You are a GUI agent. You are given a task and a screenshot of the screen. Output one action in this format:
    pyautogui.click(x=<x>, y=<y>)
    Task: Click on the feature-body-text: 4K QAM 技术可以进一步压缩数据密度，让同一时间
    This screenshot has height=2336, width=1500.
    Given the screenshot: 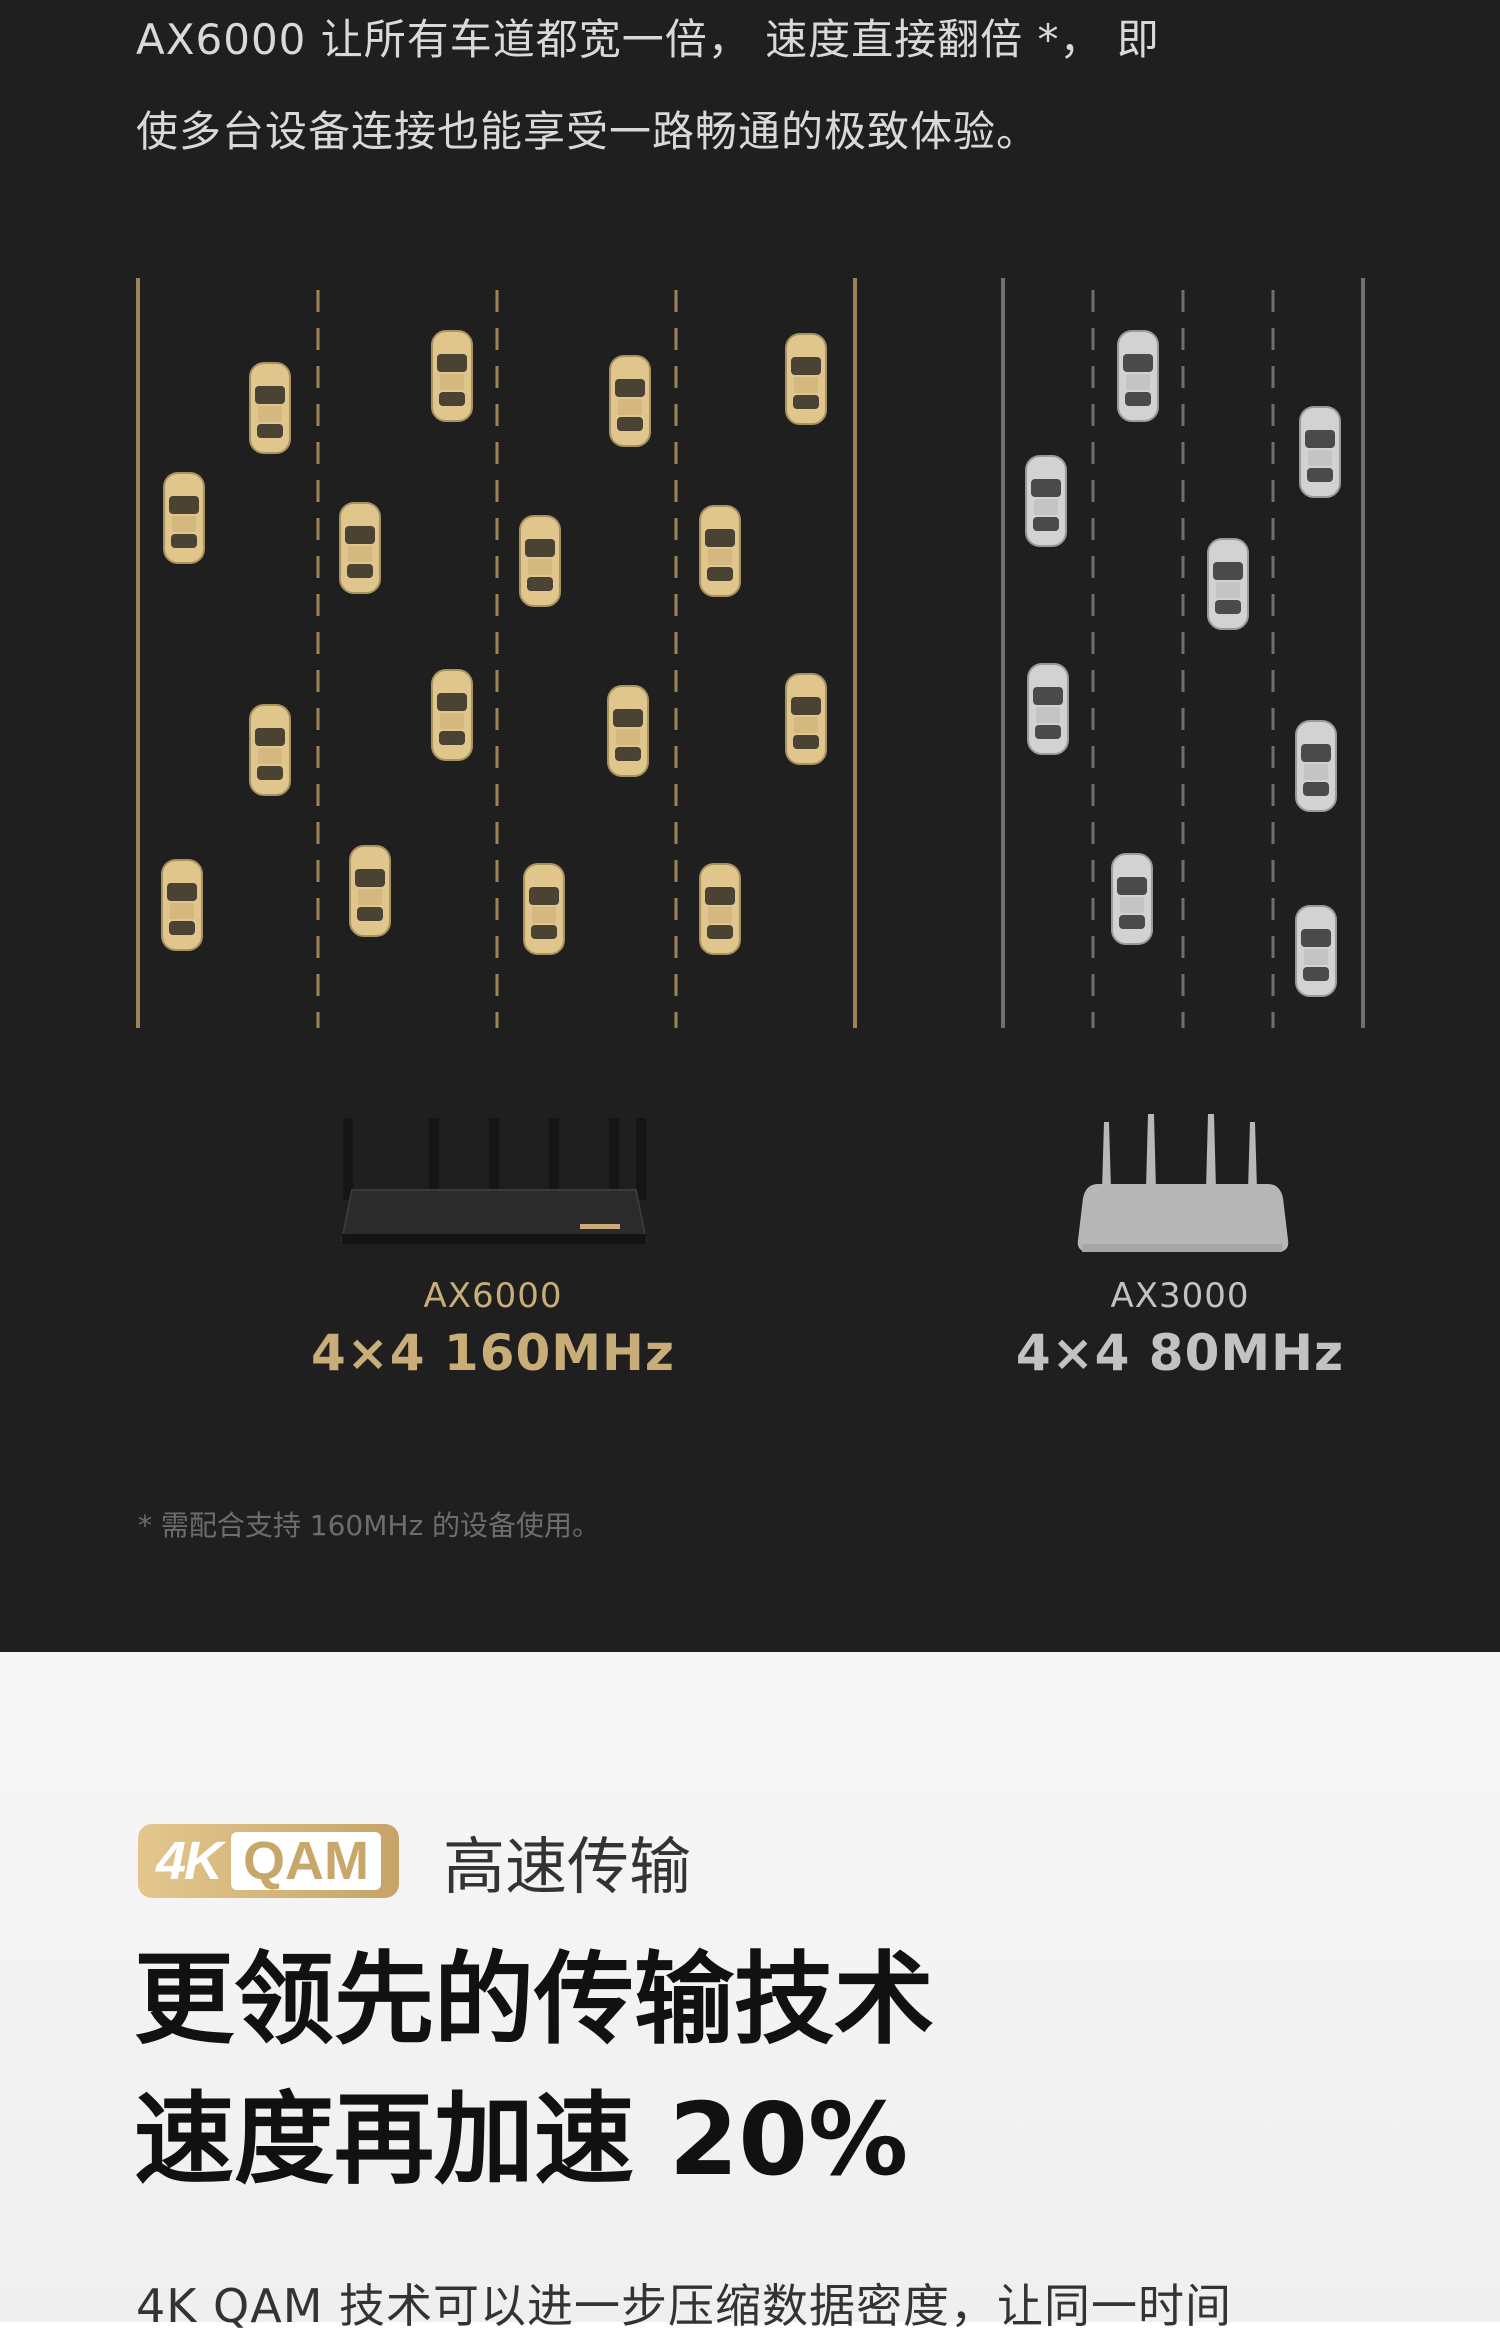 What is the action you would take?
    pyautogui.click(x=684, y=2306)
    